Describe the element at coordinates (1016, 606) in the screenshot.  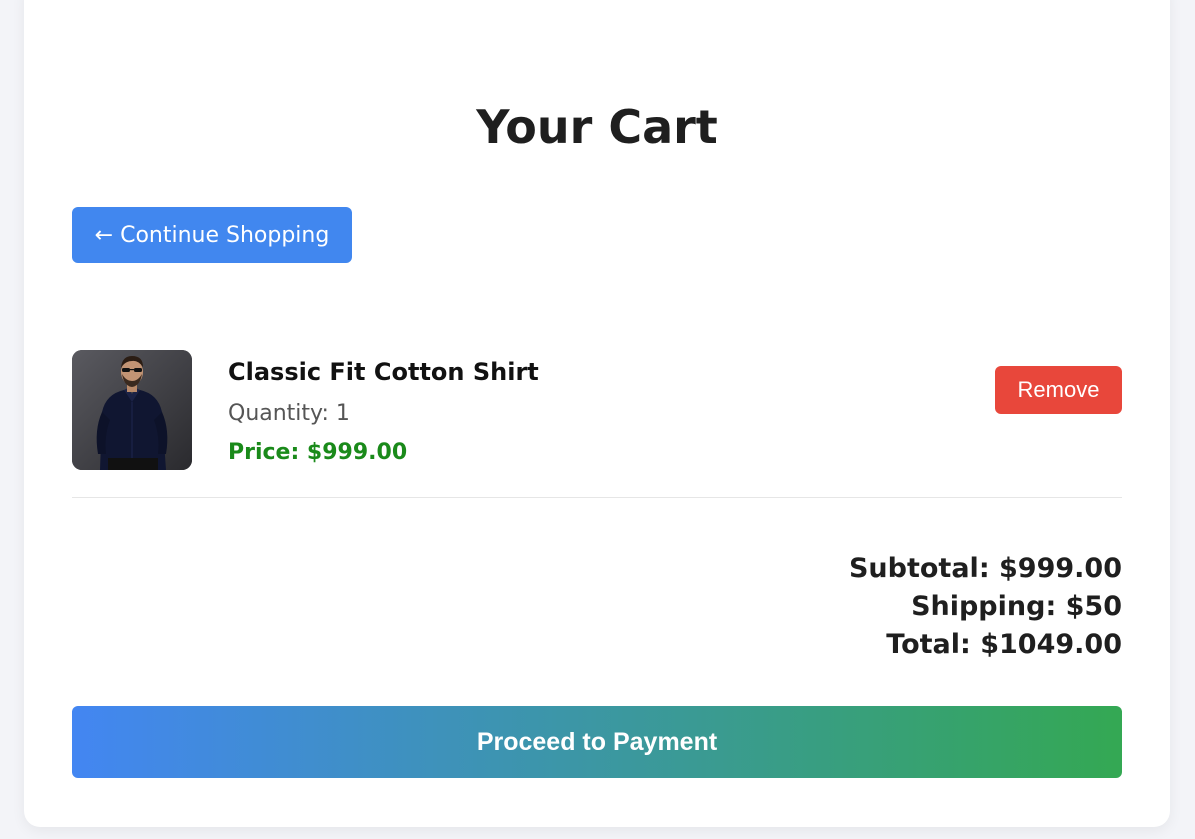
I see `shipping: Shipping: $50` at that location.